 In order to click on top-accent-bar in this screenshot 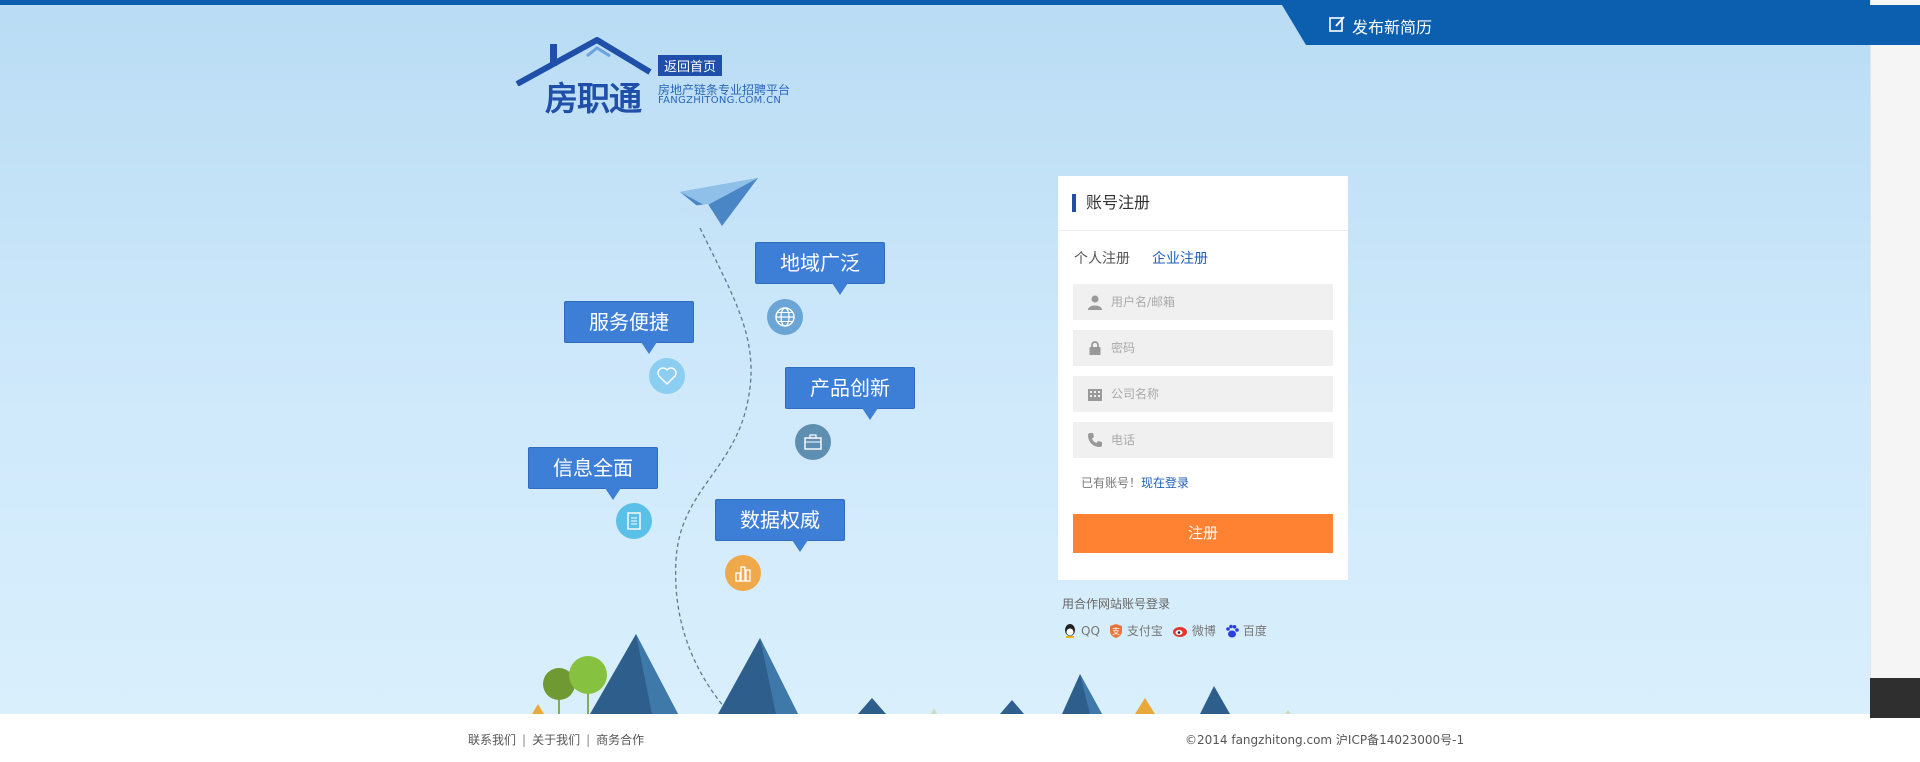, I will do `click(935, 2)`.